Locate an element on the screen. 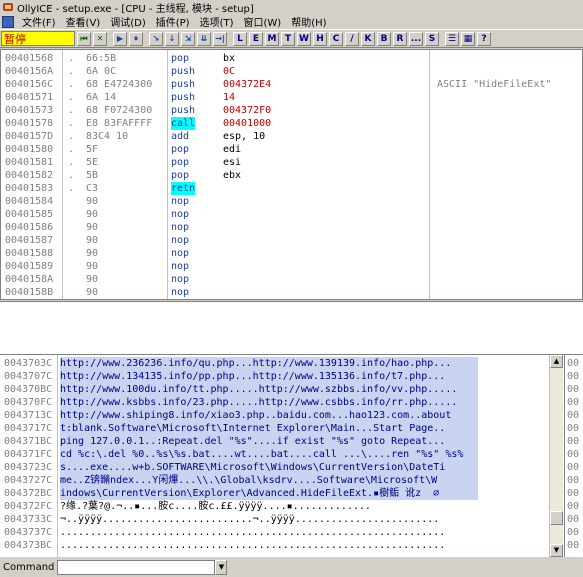  references-button: R is located at coordinates (400, 38).